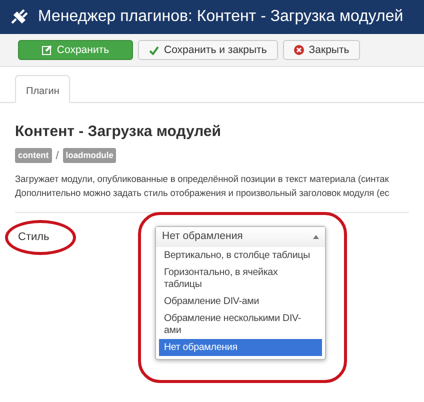  Describe the element at coordinates (154, 50) in the screenshot. I see `check-icon` at that location.